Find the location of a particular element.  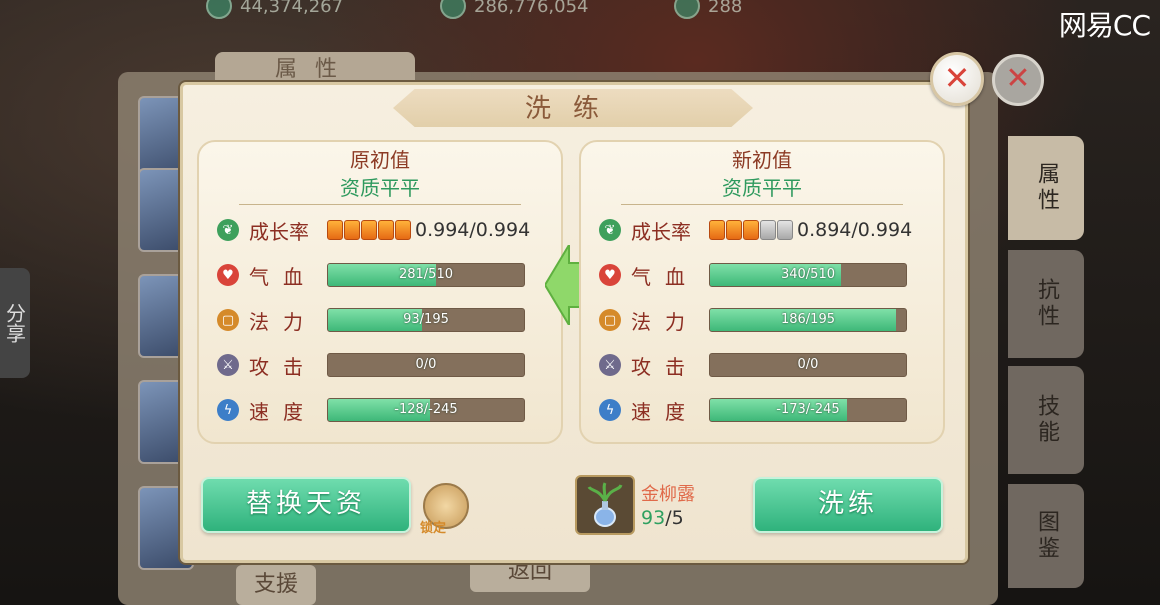

bar-text: -128/-245 is located at coordinates (426, 409).